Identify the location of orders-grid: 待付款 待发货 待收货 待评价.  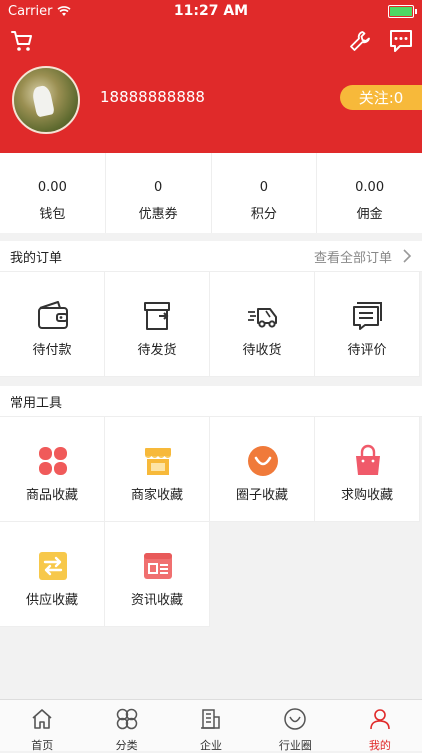
(211, 324).